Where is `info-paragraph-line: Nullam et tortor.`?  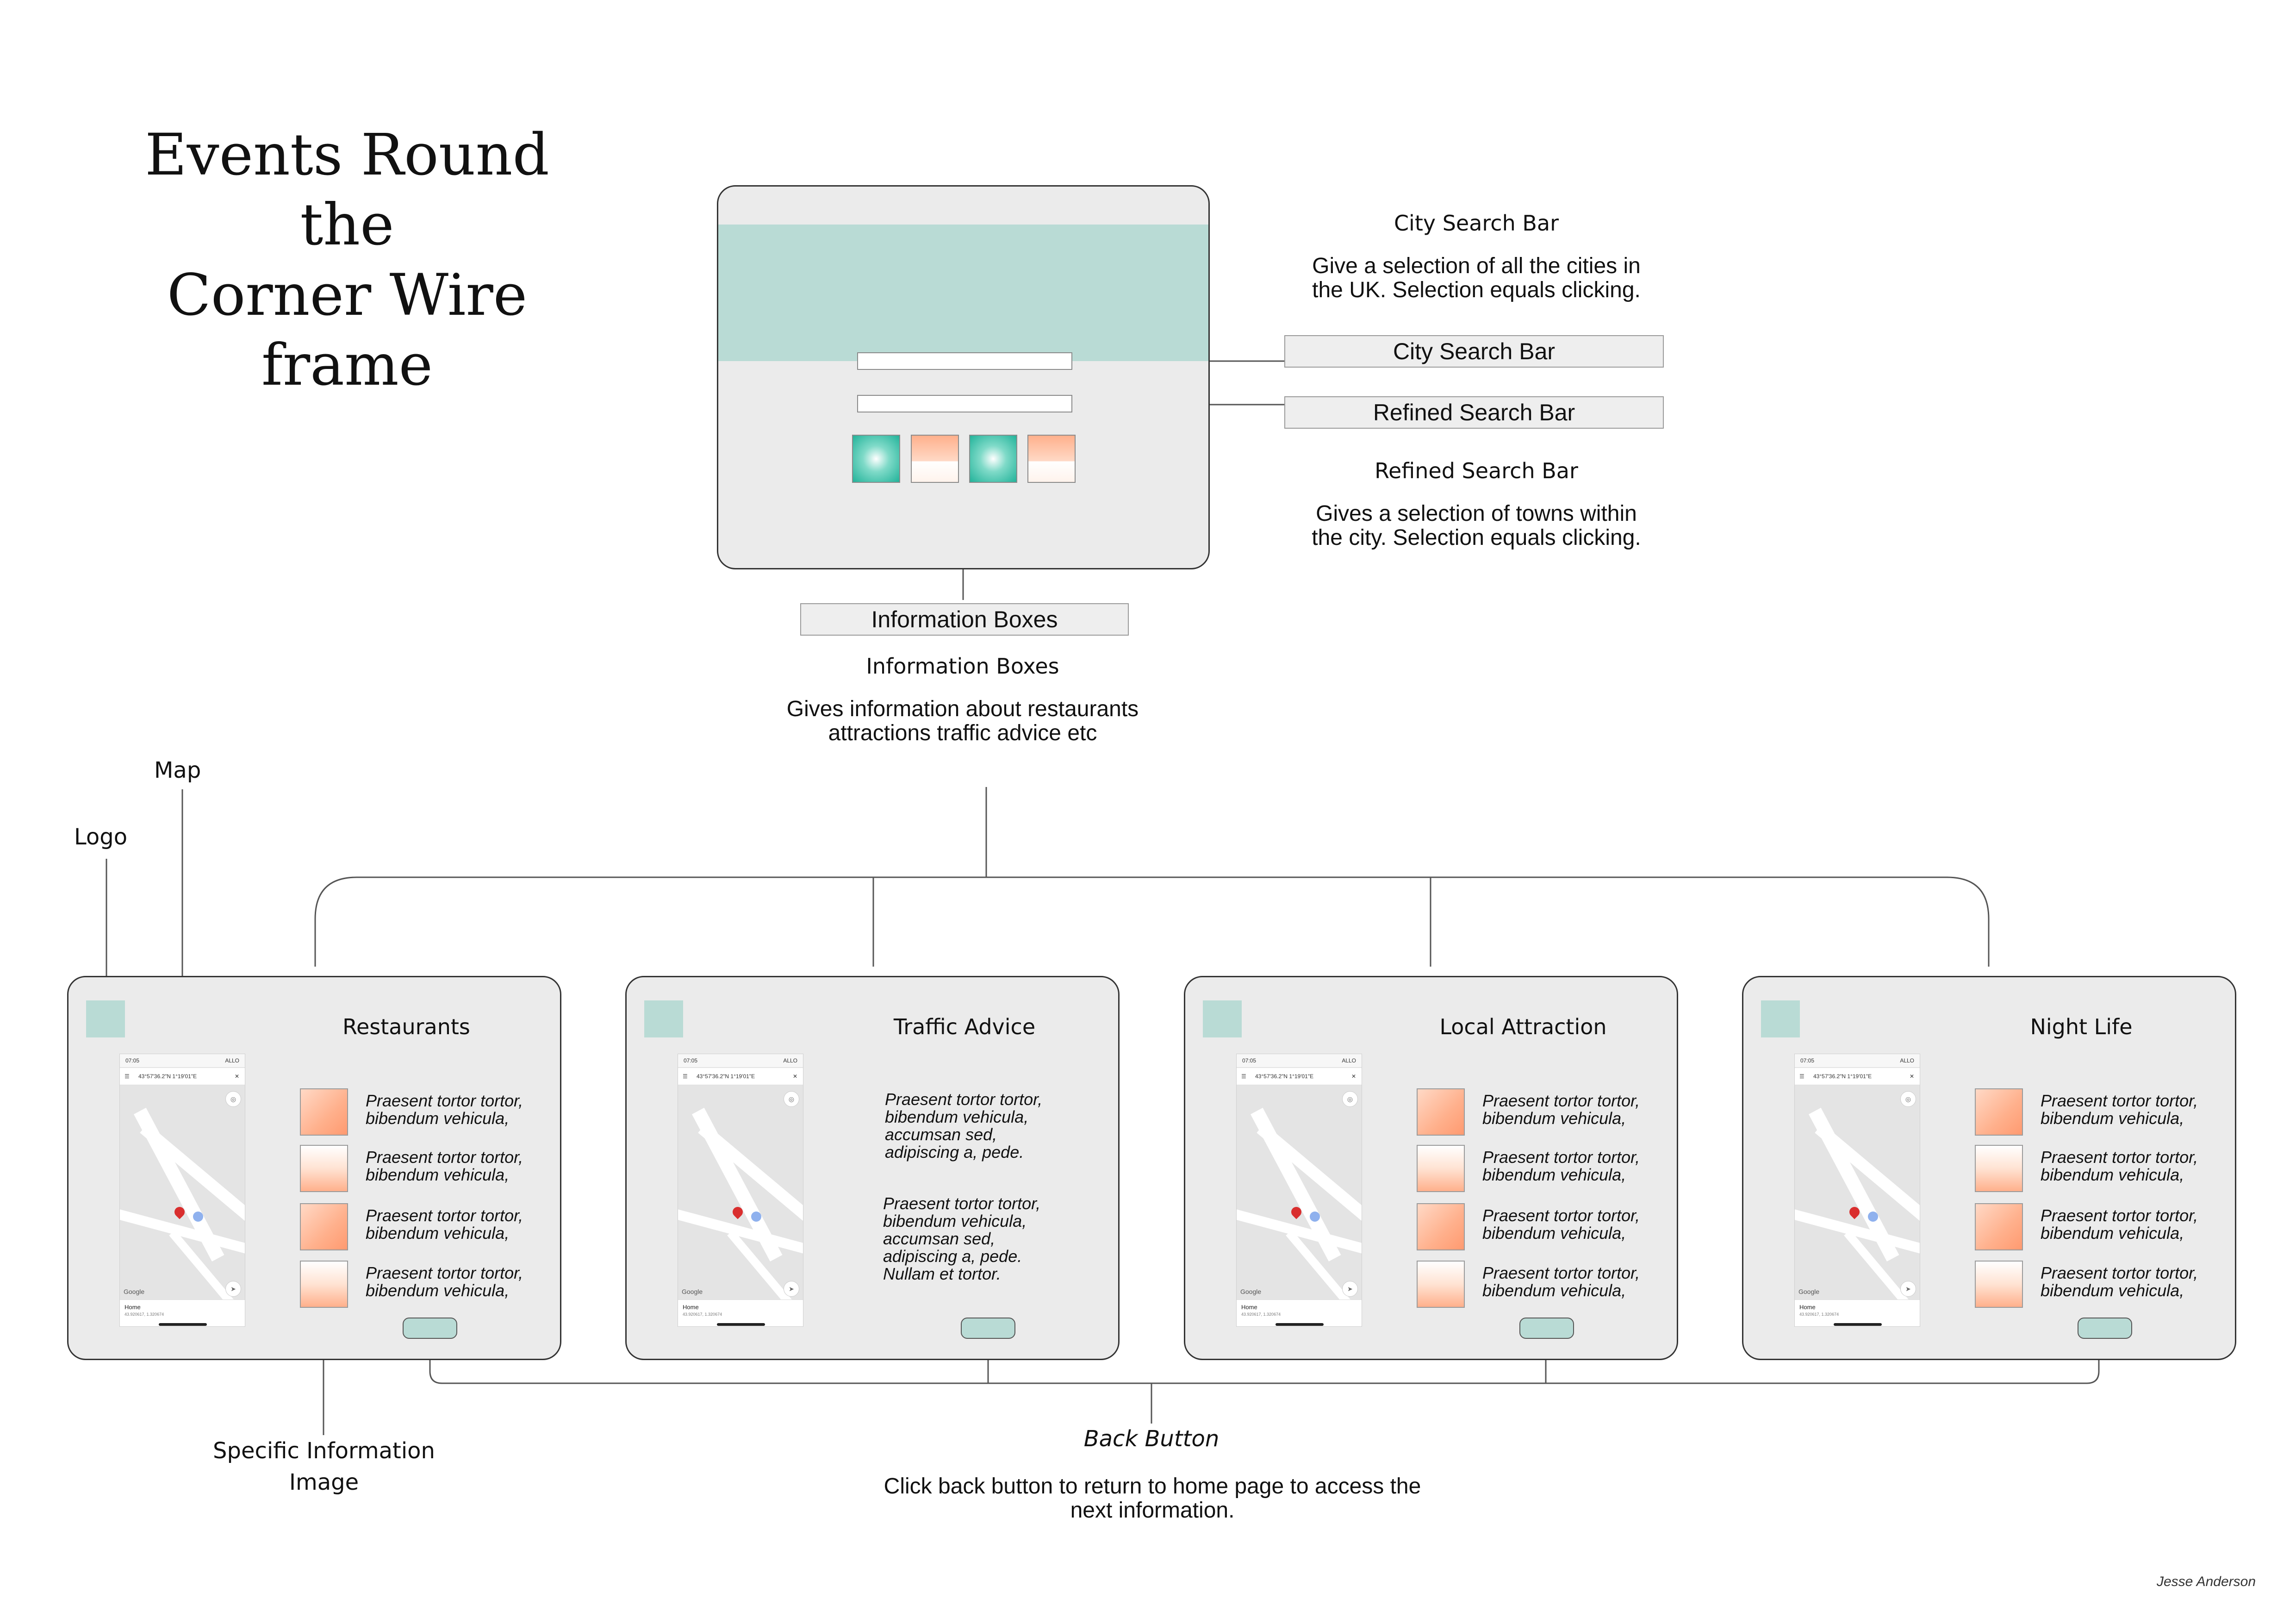 info-paragraph-line: Nullam et tortor. is located at coordinates (942, 1273).